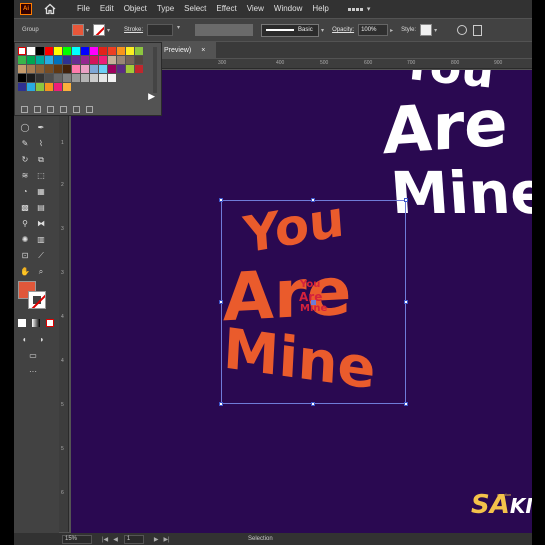 Image resolution: width=545 pixels, height=545 pixels. What do you see at coordinates (99, 30) in the screenshot?
I see `stroke-color-swatch` at bounding box center [99, 30].